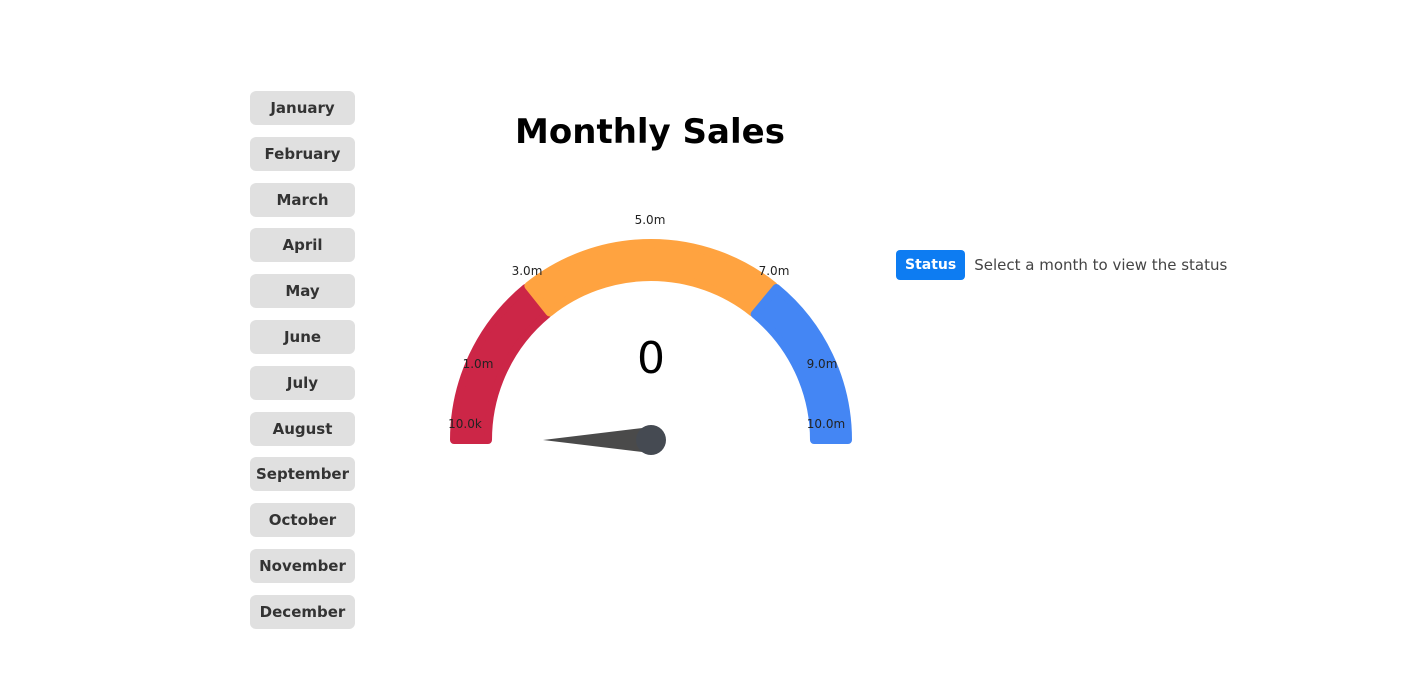 The width and height of the screenshot is (1402, 697). What do you see at coordinates (302, 565) in the screenshot?
I see `month-button-november: November` at bounding box center [302, 565].